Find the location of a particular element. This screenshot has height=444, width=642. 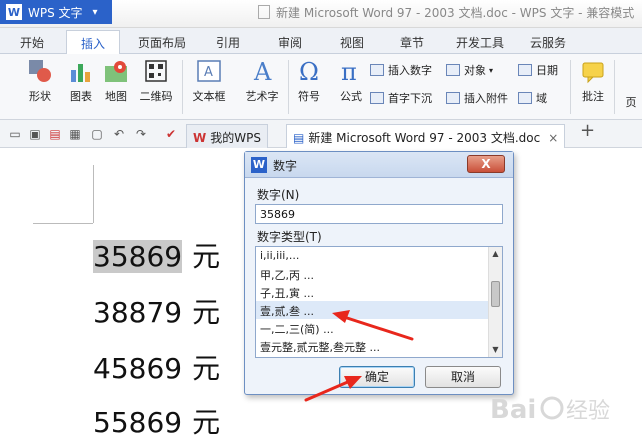

customize-icon: ✔ is located at coordinates (171, 134).